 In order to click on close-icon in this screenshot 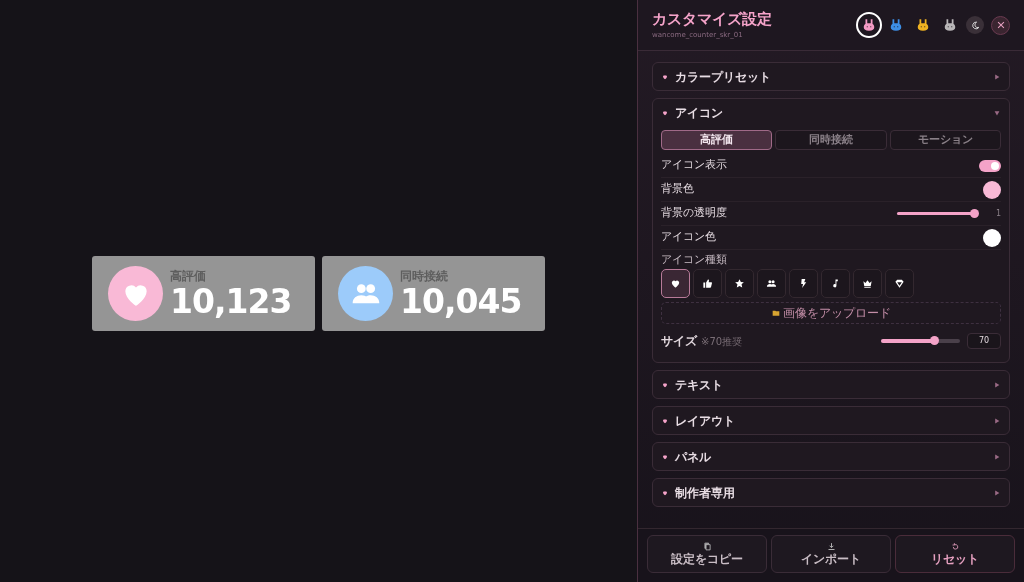, I will do `click(1000, 25)`.